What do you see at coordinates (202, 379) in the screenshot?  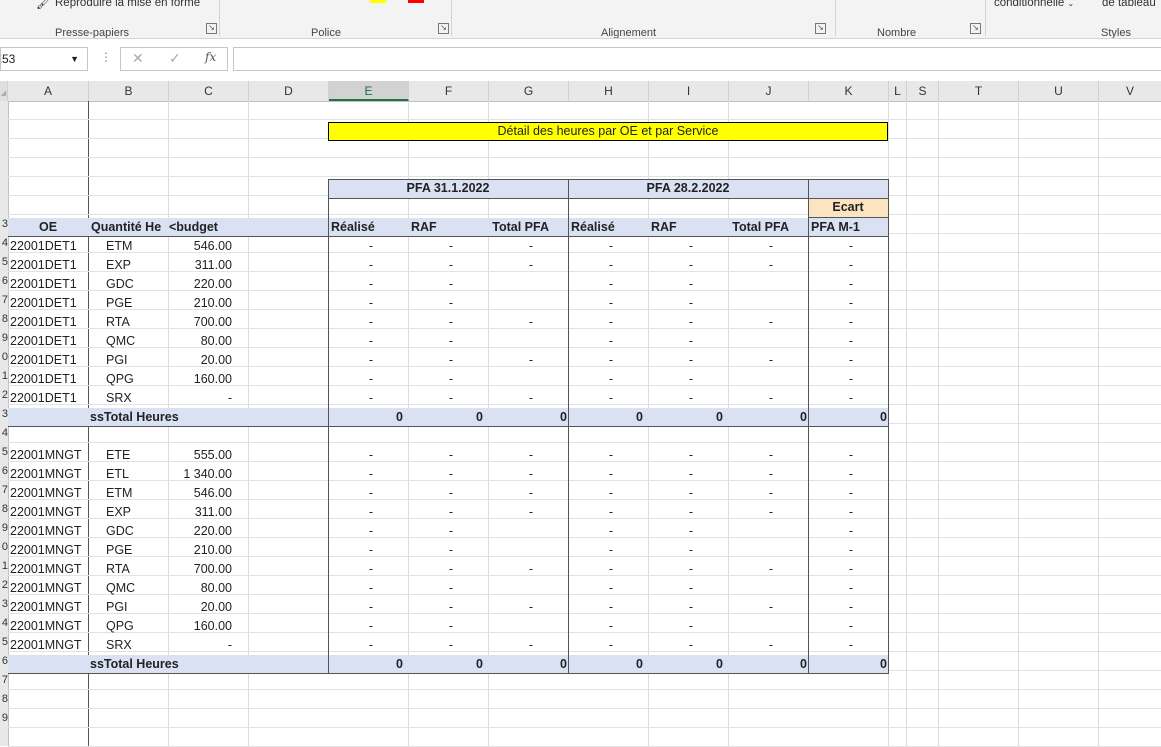 I see `cell-budget: 160.00` at bounding box center [202, 379].